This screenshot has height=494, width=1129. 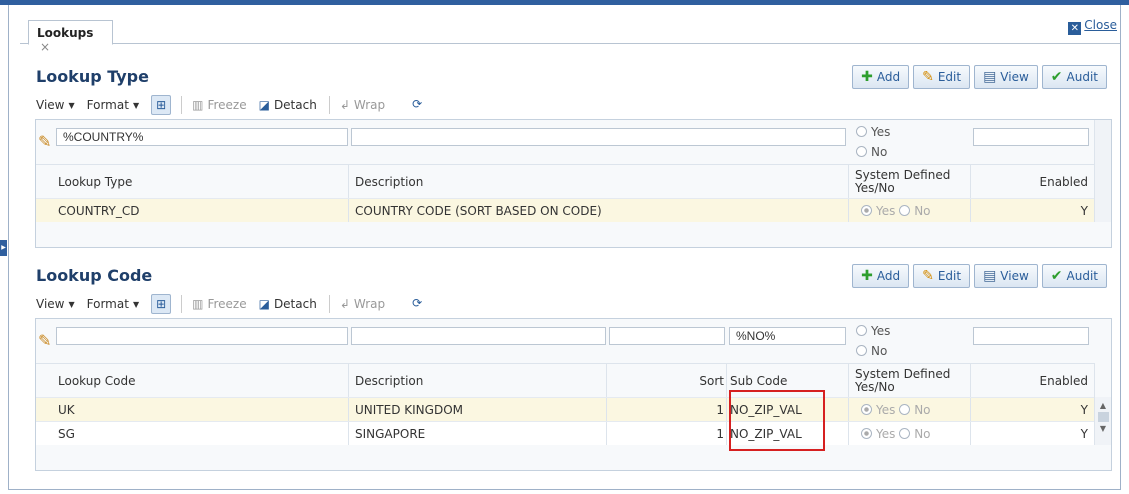 I want to click on highlight-box, so click(x=777, y=420).